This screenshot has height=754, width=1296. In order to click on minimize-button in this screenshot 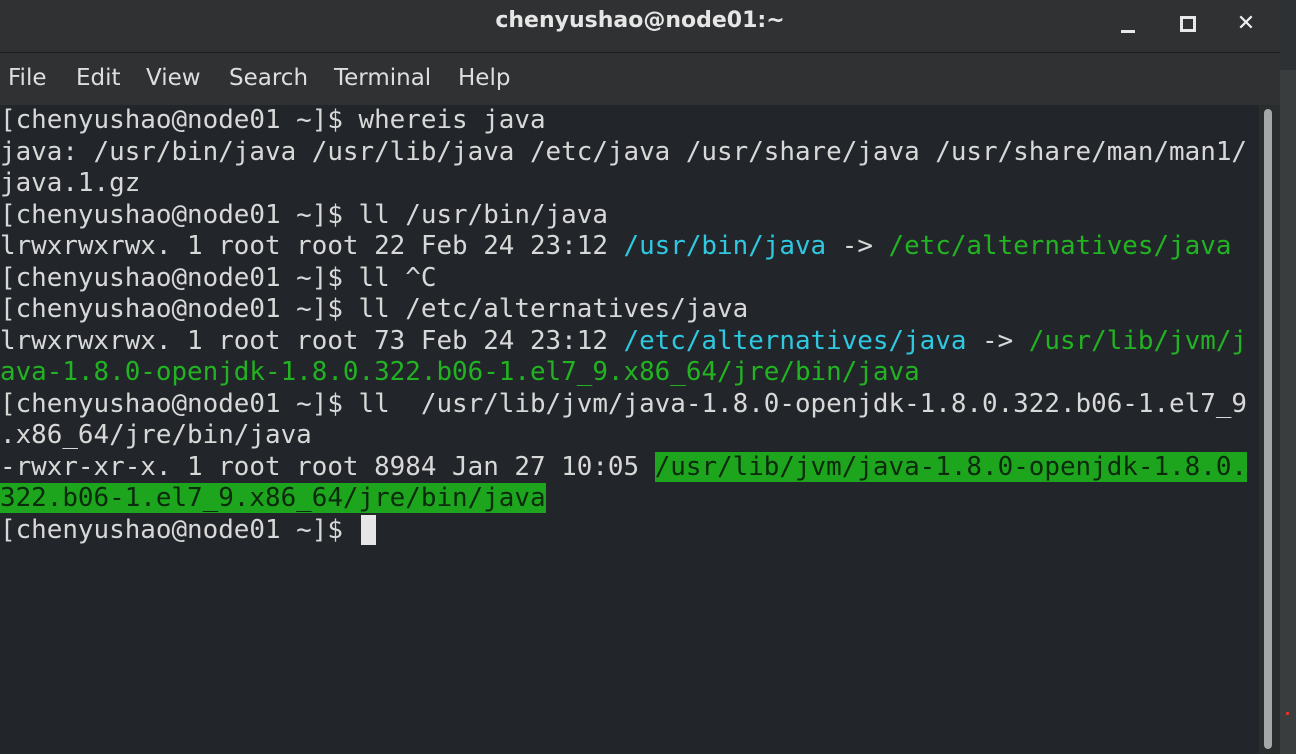, I will do `click(1128, 24)`.